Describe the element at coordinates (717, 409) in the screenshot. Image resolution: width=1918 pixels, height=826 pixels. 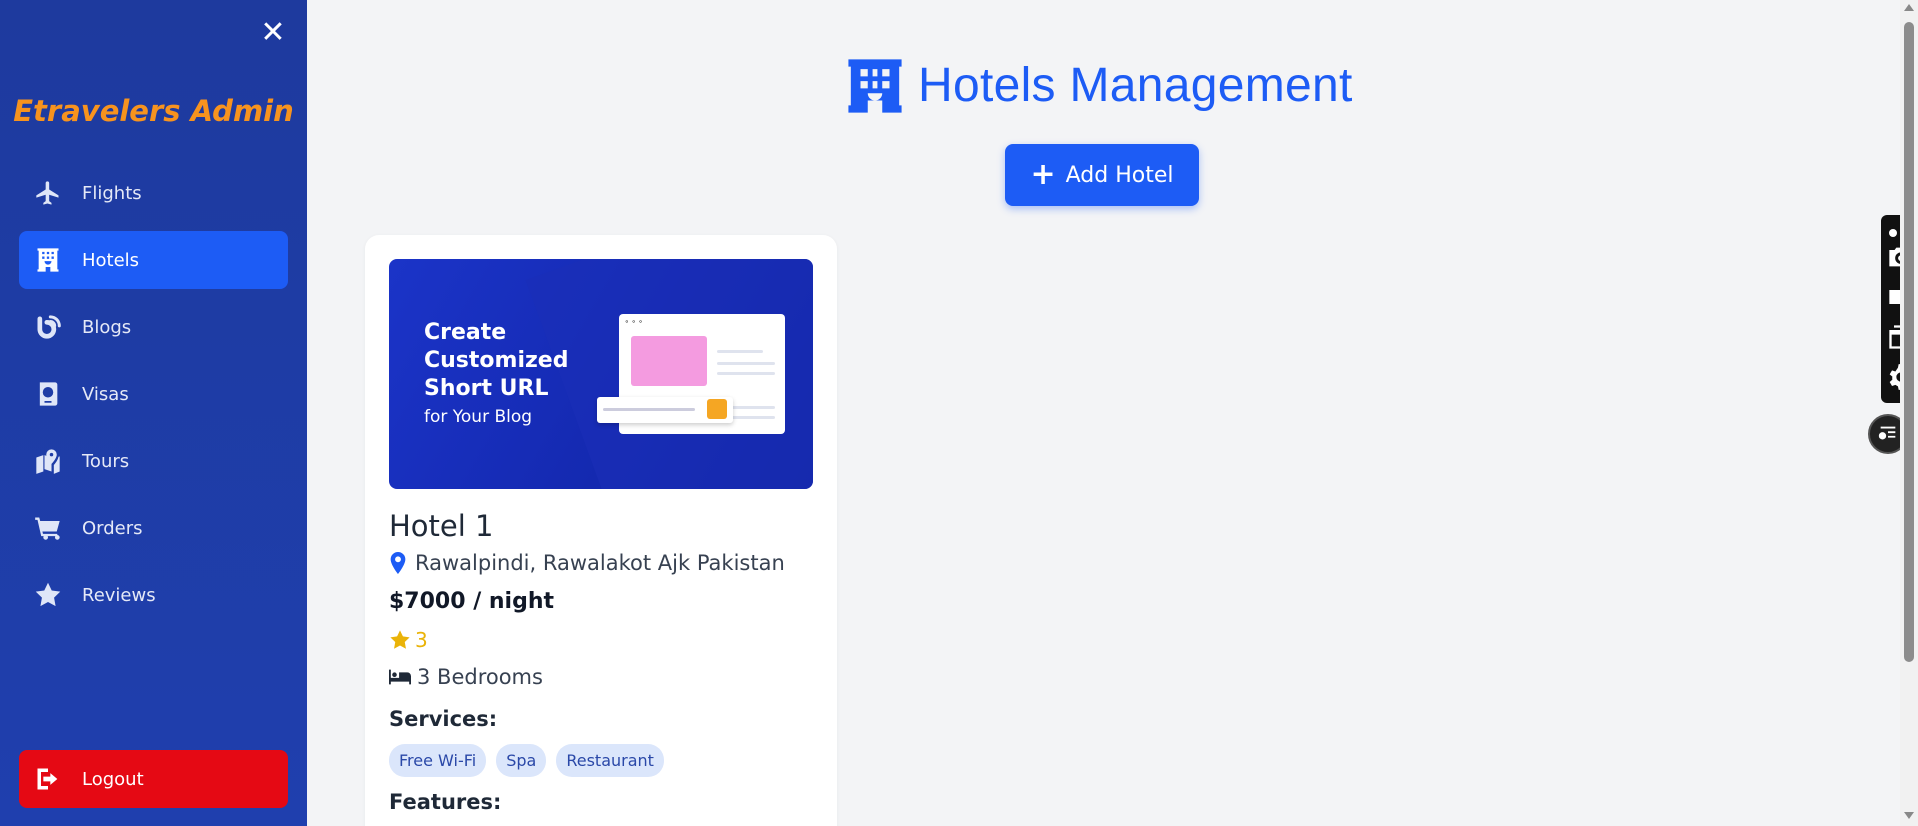
I see `link-icon` at that location.